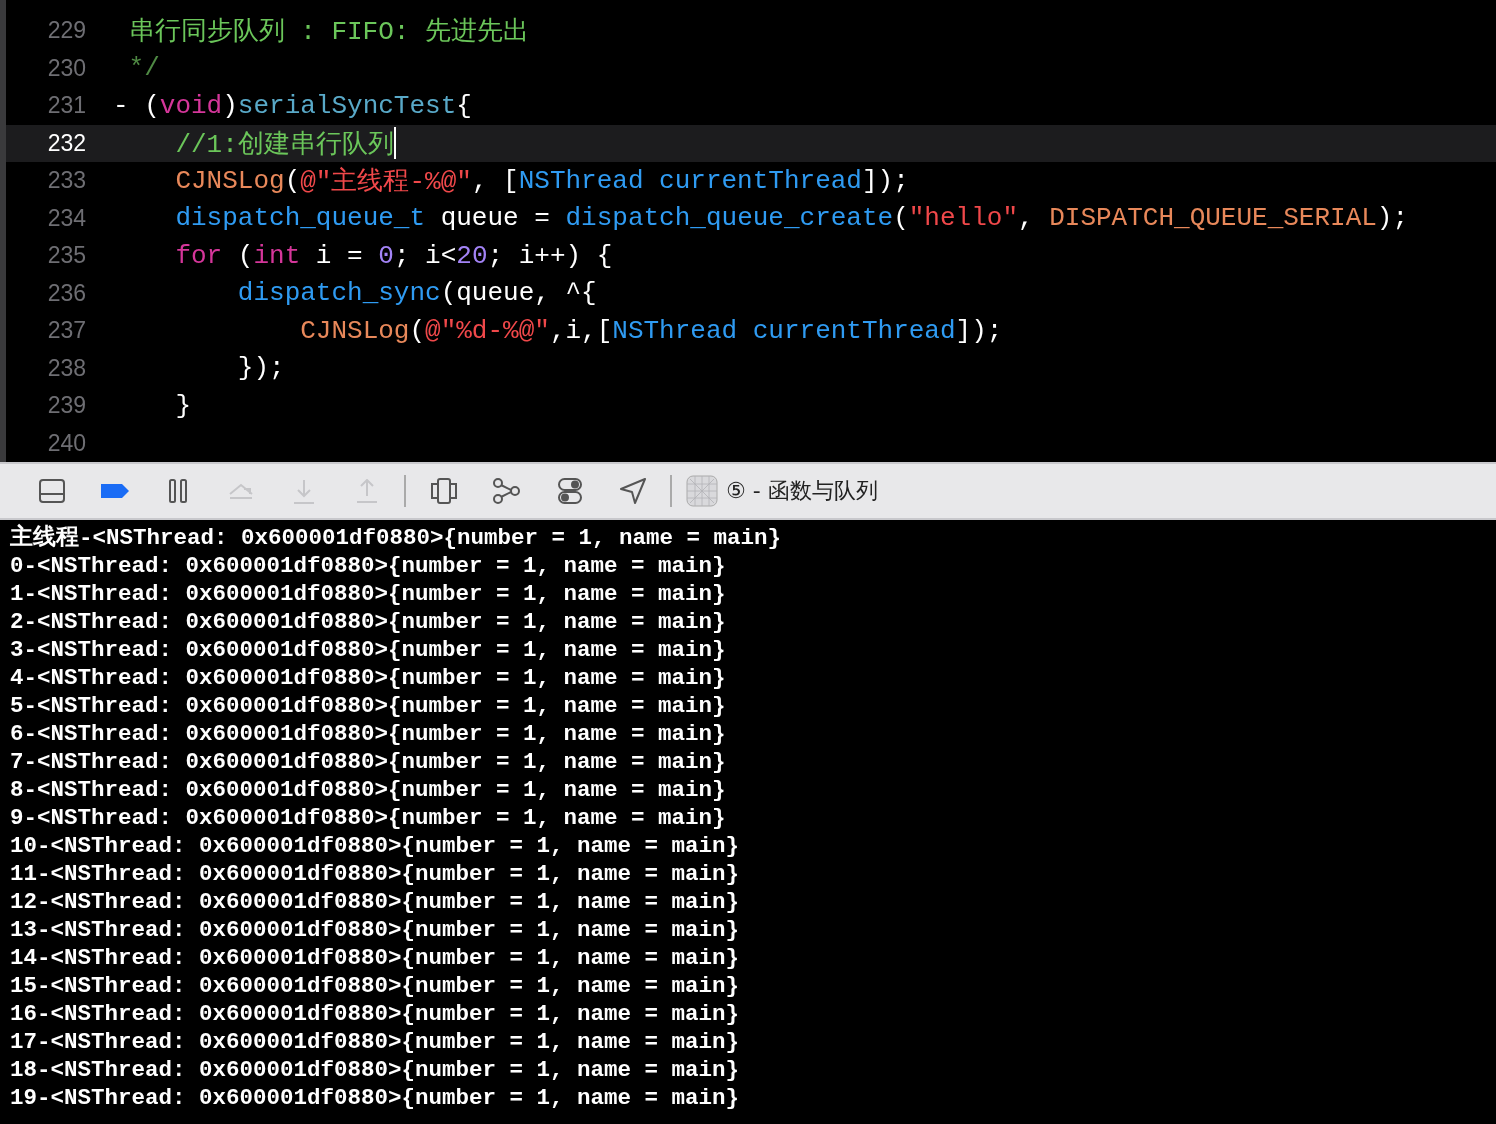 The width and height of the screenshot is (1496, 1124). I want to click on console-line: 18-<NSThread: 0x600001df0880>{number = 1, name = main}, so click(375, 1070).